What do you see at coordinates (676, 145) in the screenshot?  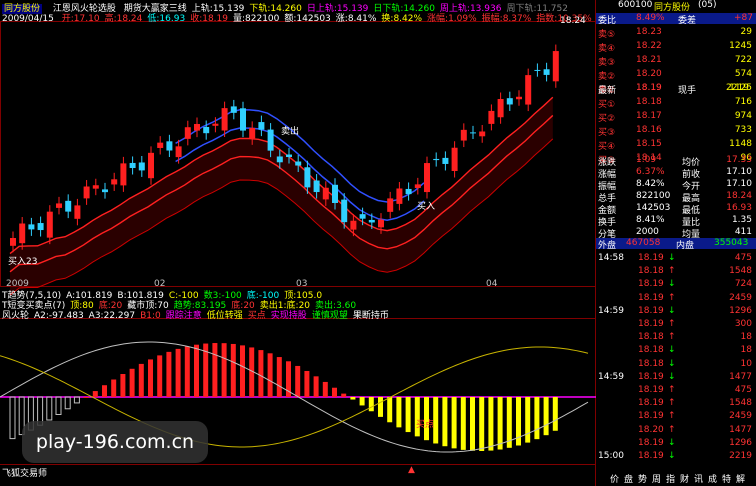 I see `order-level-row: 买④ 18.15 1148` at bounding box center [676, 145].